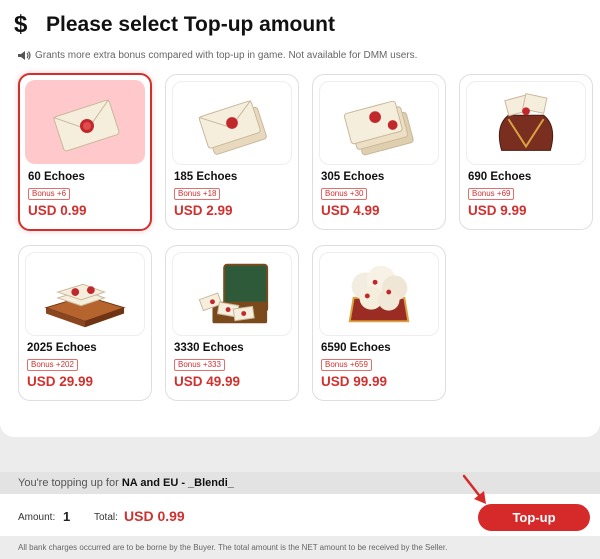 This screenshot has width=600, height=559. I want to click on package-price: USD 0.99, so click(57, 210).